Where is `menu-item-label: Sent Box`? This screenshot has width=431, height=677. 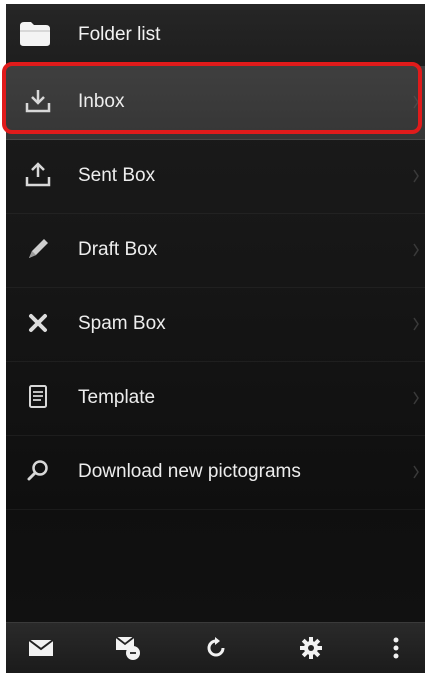 menu-item-label: Sent Box is located at coordinates (117, 175).